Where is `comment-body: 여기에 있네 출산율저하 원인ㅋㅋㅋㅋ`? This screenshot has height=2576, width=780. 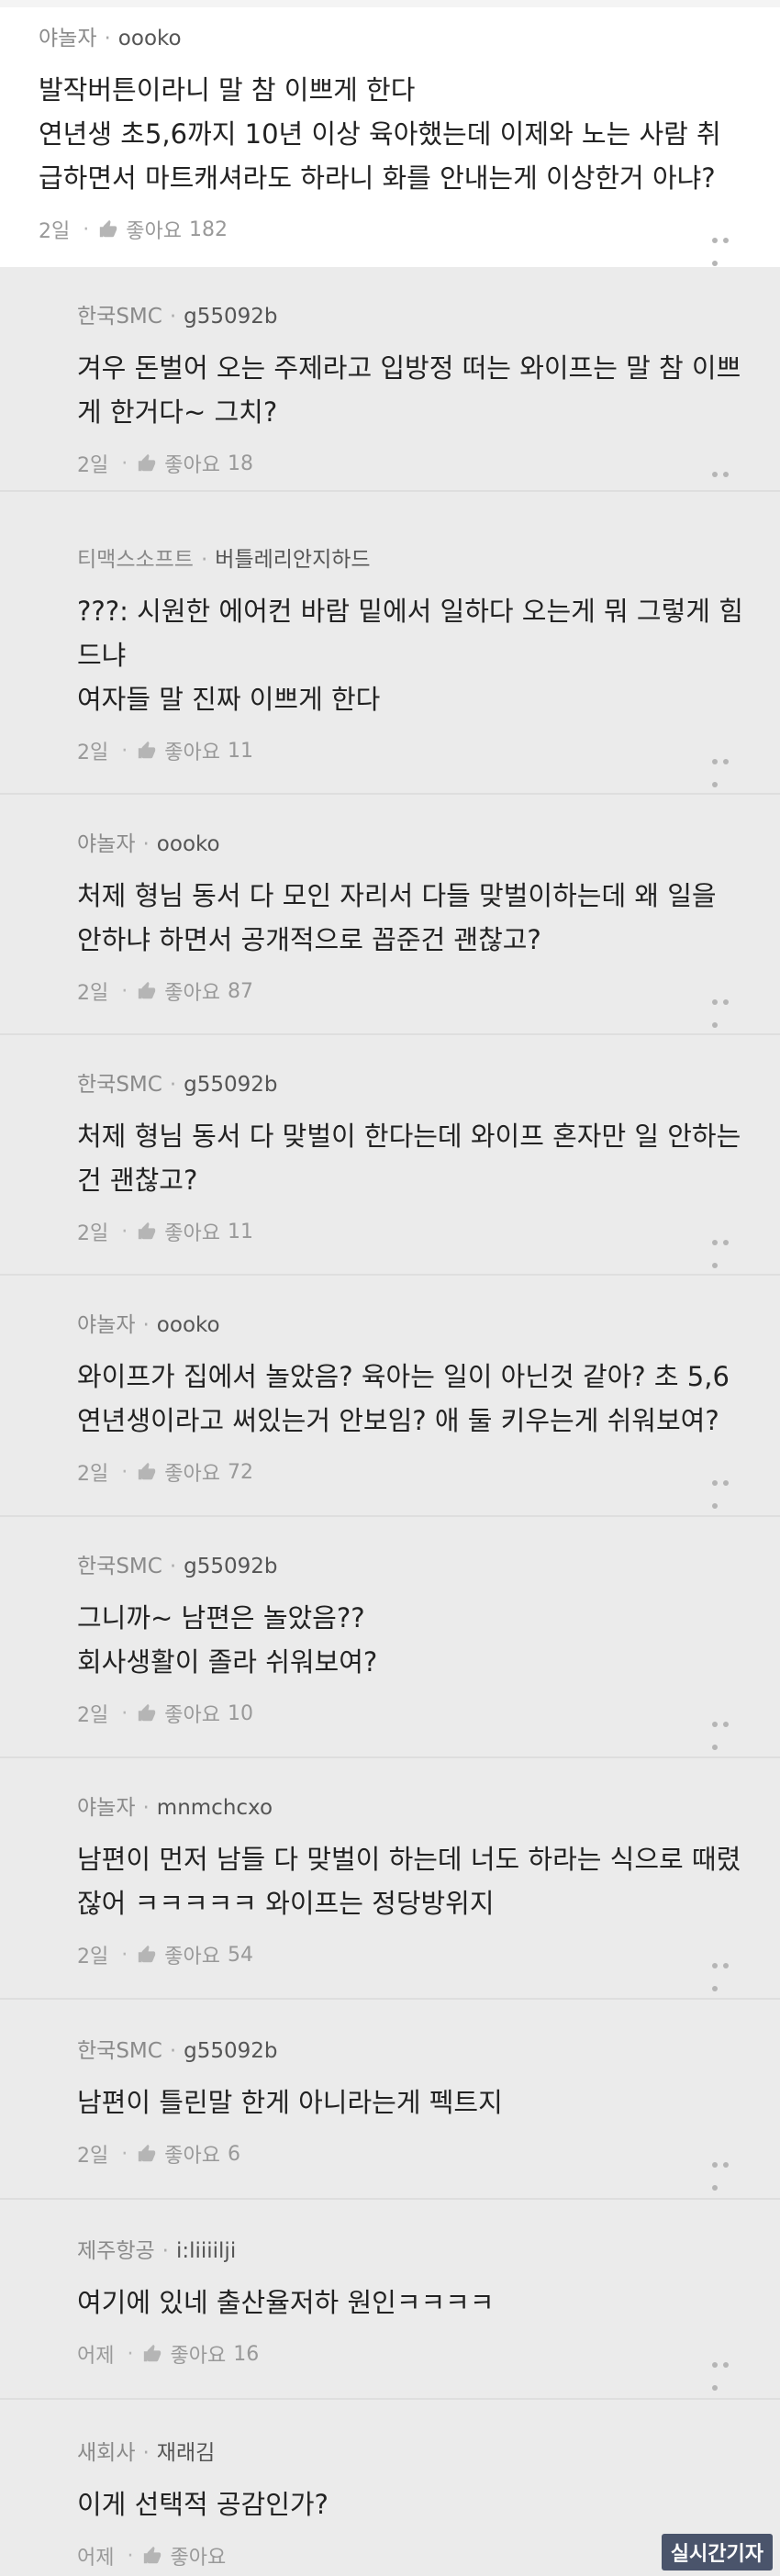
comment-body: 여기에 있네 출산율저하 원인ㅋㅋㅋㅋ is located at coordinates (286, 2302).